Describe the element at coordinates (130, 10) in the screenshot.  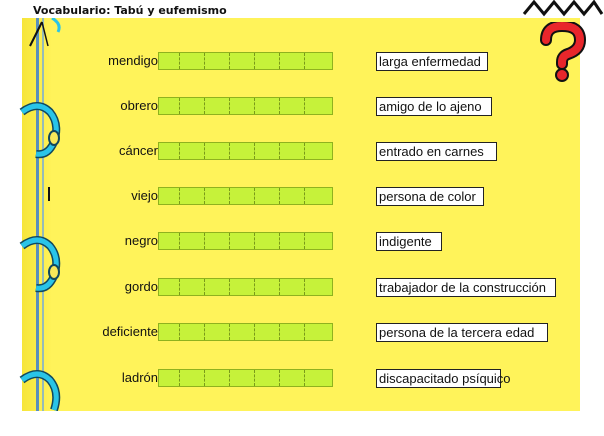
I see `page-title: Vocabulario: Tabú y eufemismo` at that location.